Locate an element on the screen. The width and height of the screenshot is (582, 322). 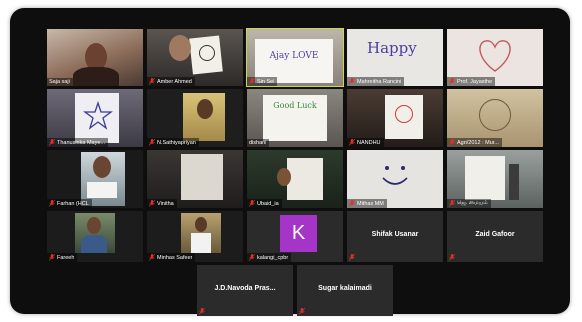
participant-tile: Prof. Jayasthe is located at coordinates (495, 57).